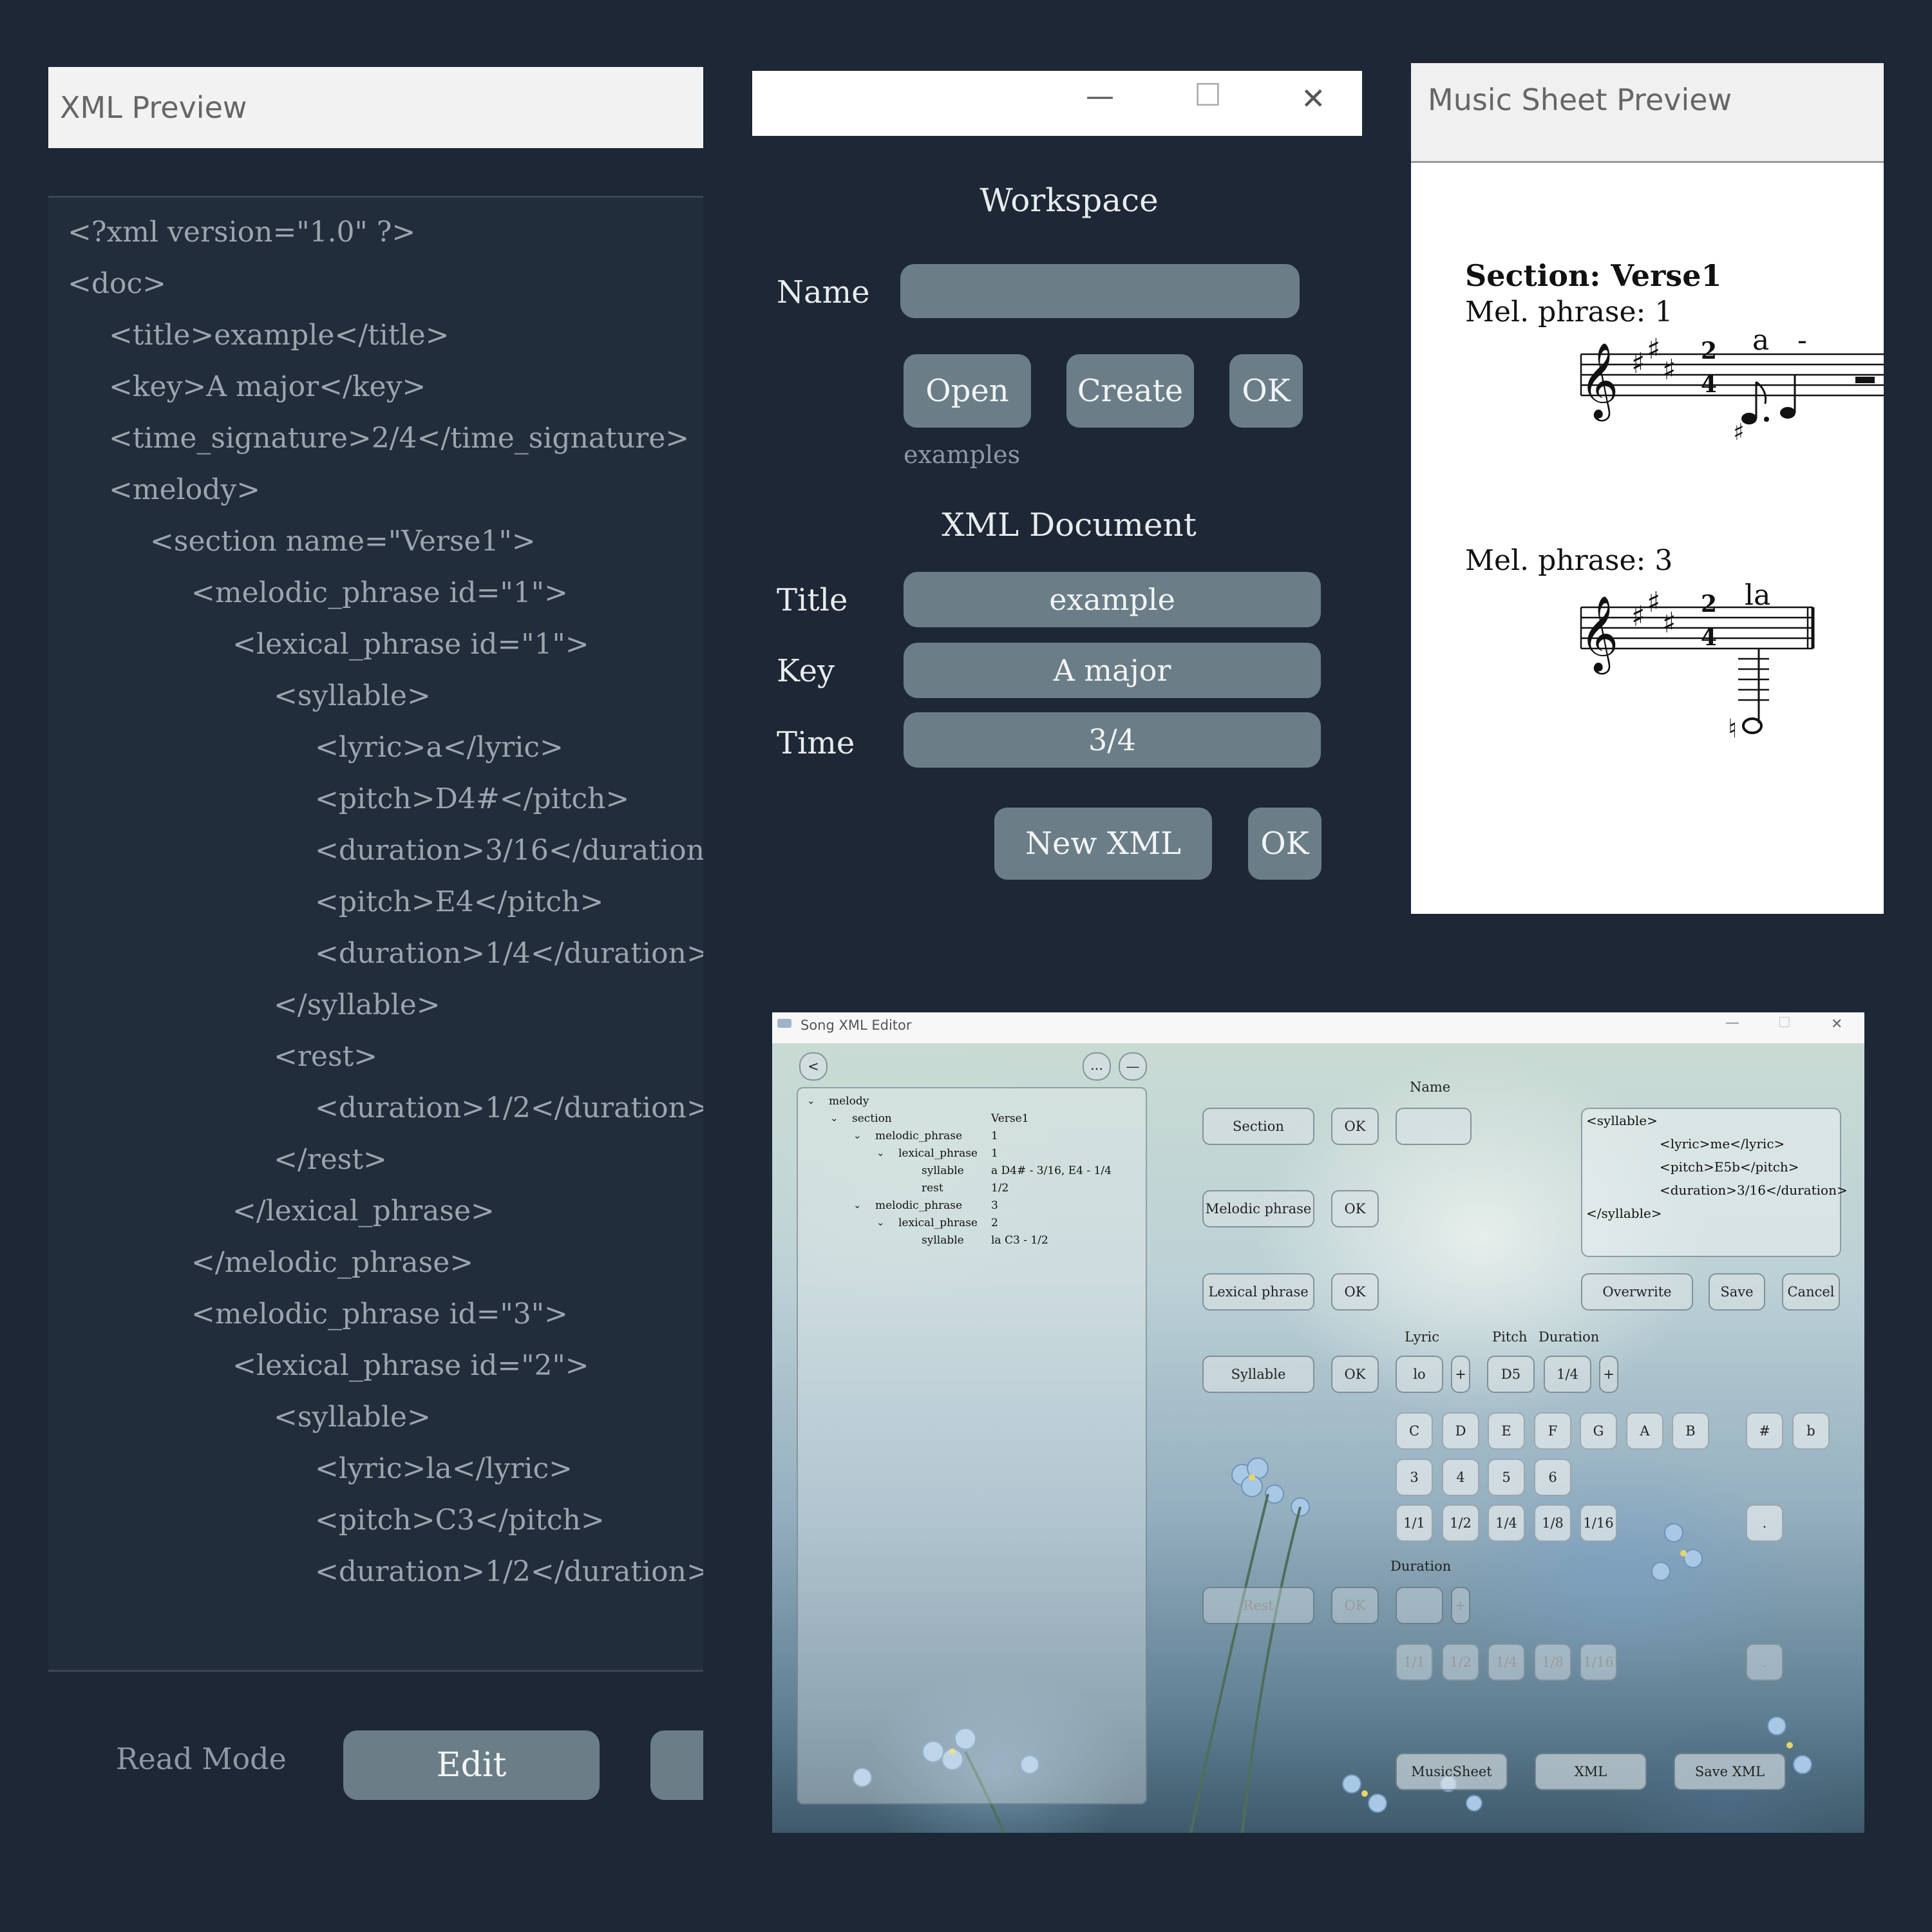 The height and width of the screenshot is (1932, 1932). I want to click on octave-6-button: 6, so click(1552, 1477).